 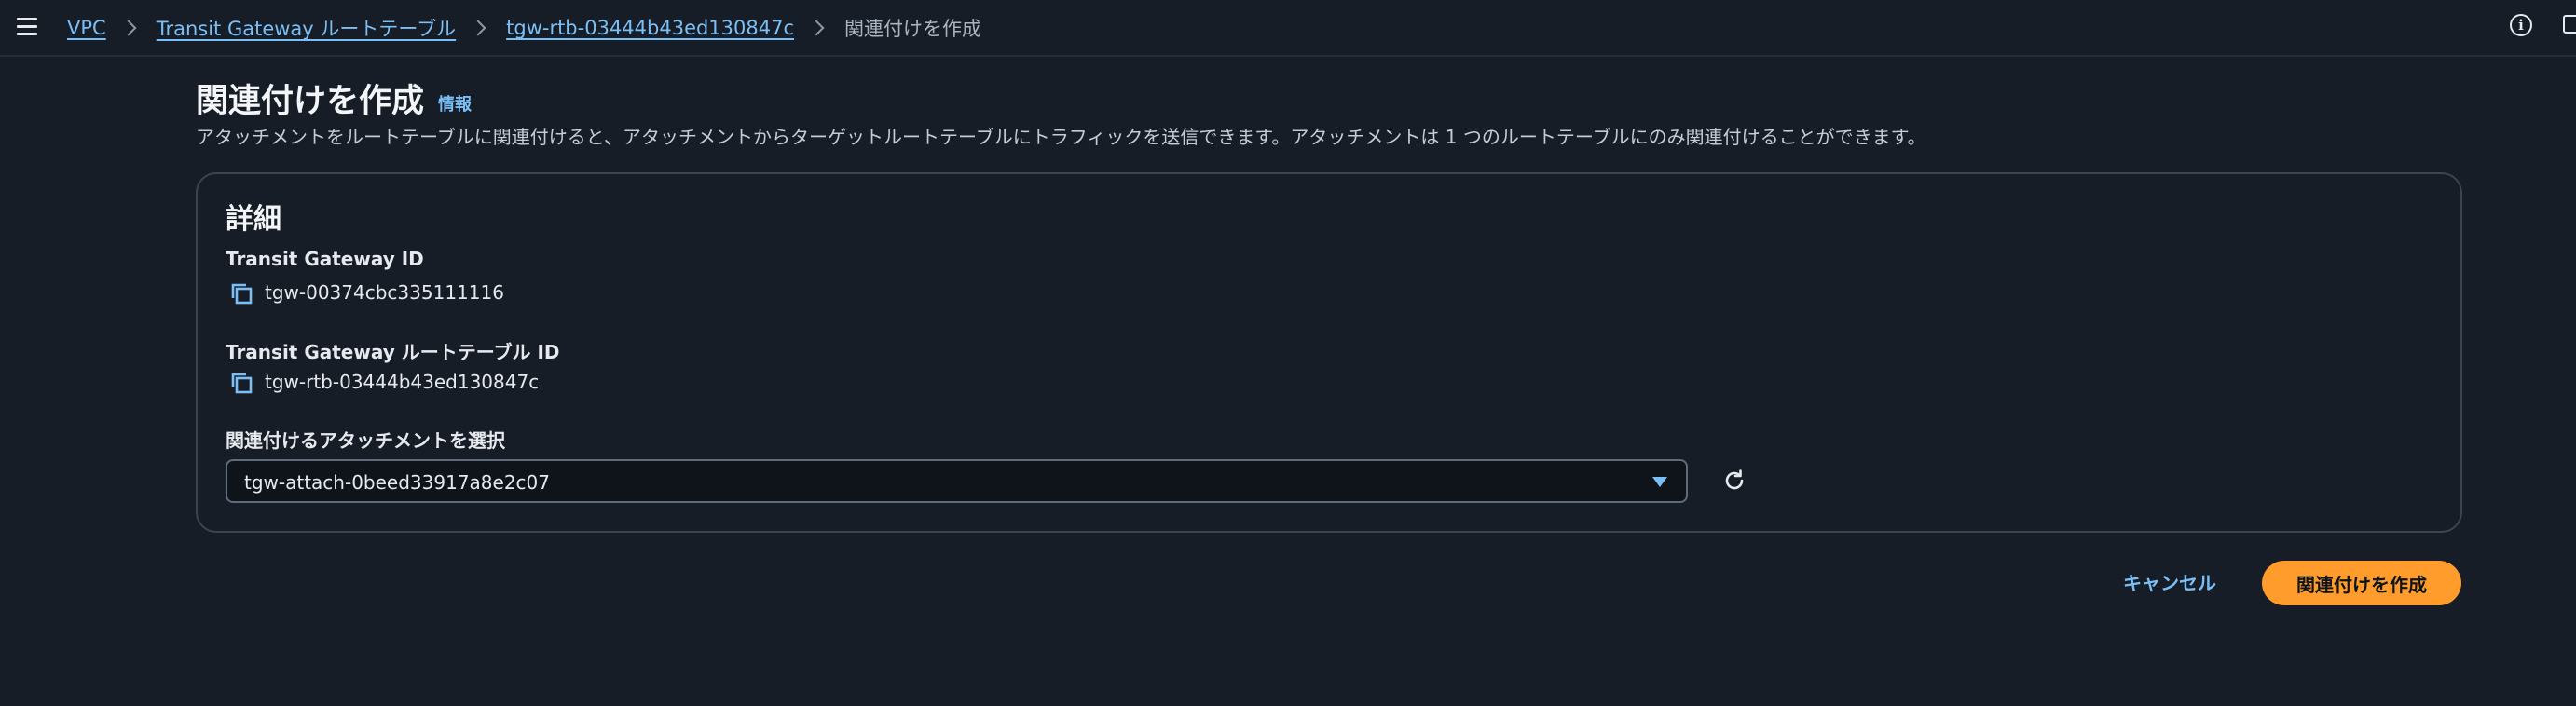 What do you see at coordinates (1734, 481) in the screenshot?
I see `refresh-icon` at bounding box center [1734, 481].